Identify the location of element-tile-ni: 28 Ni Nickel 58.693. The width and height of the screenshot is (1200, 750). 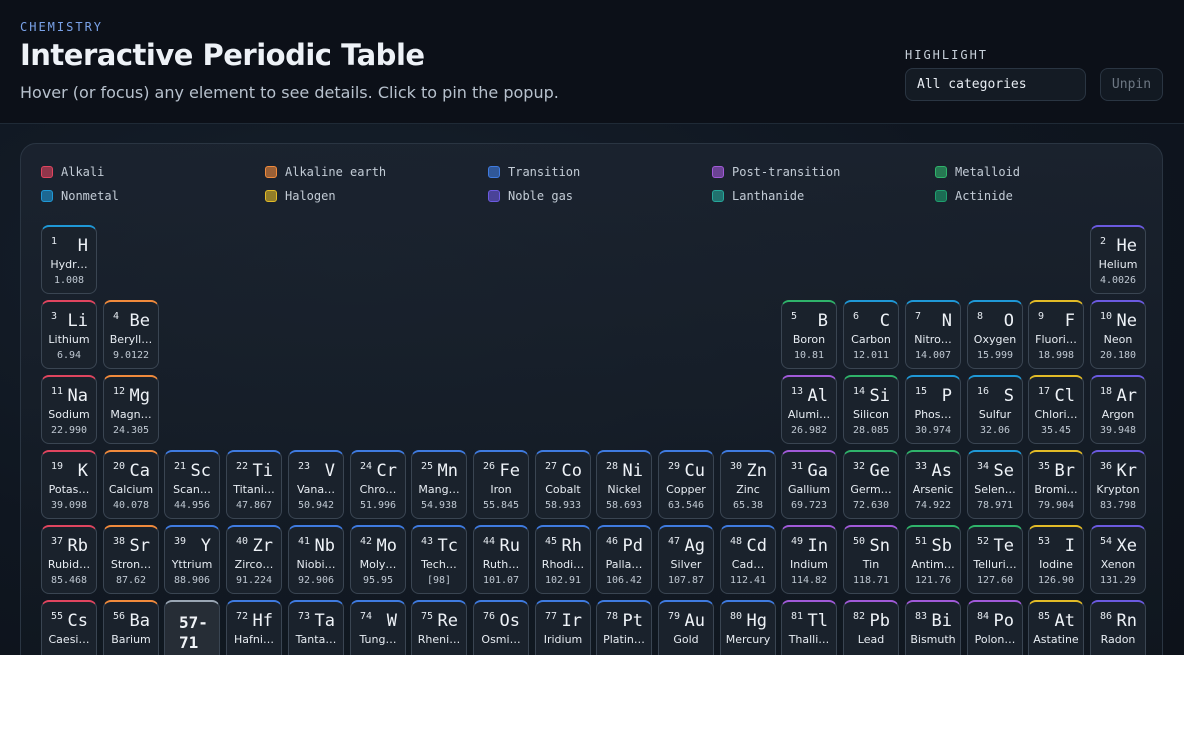
(624, 484).